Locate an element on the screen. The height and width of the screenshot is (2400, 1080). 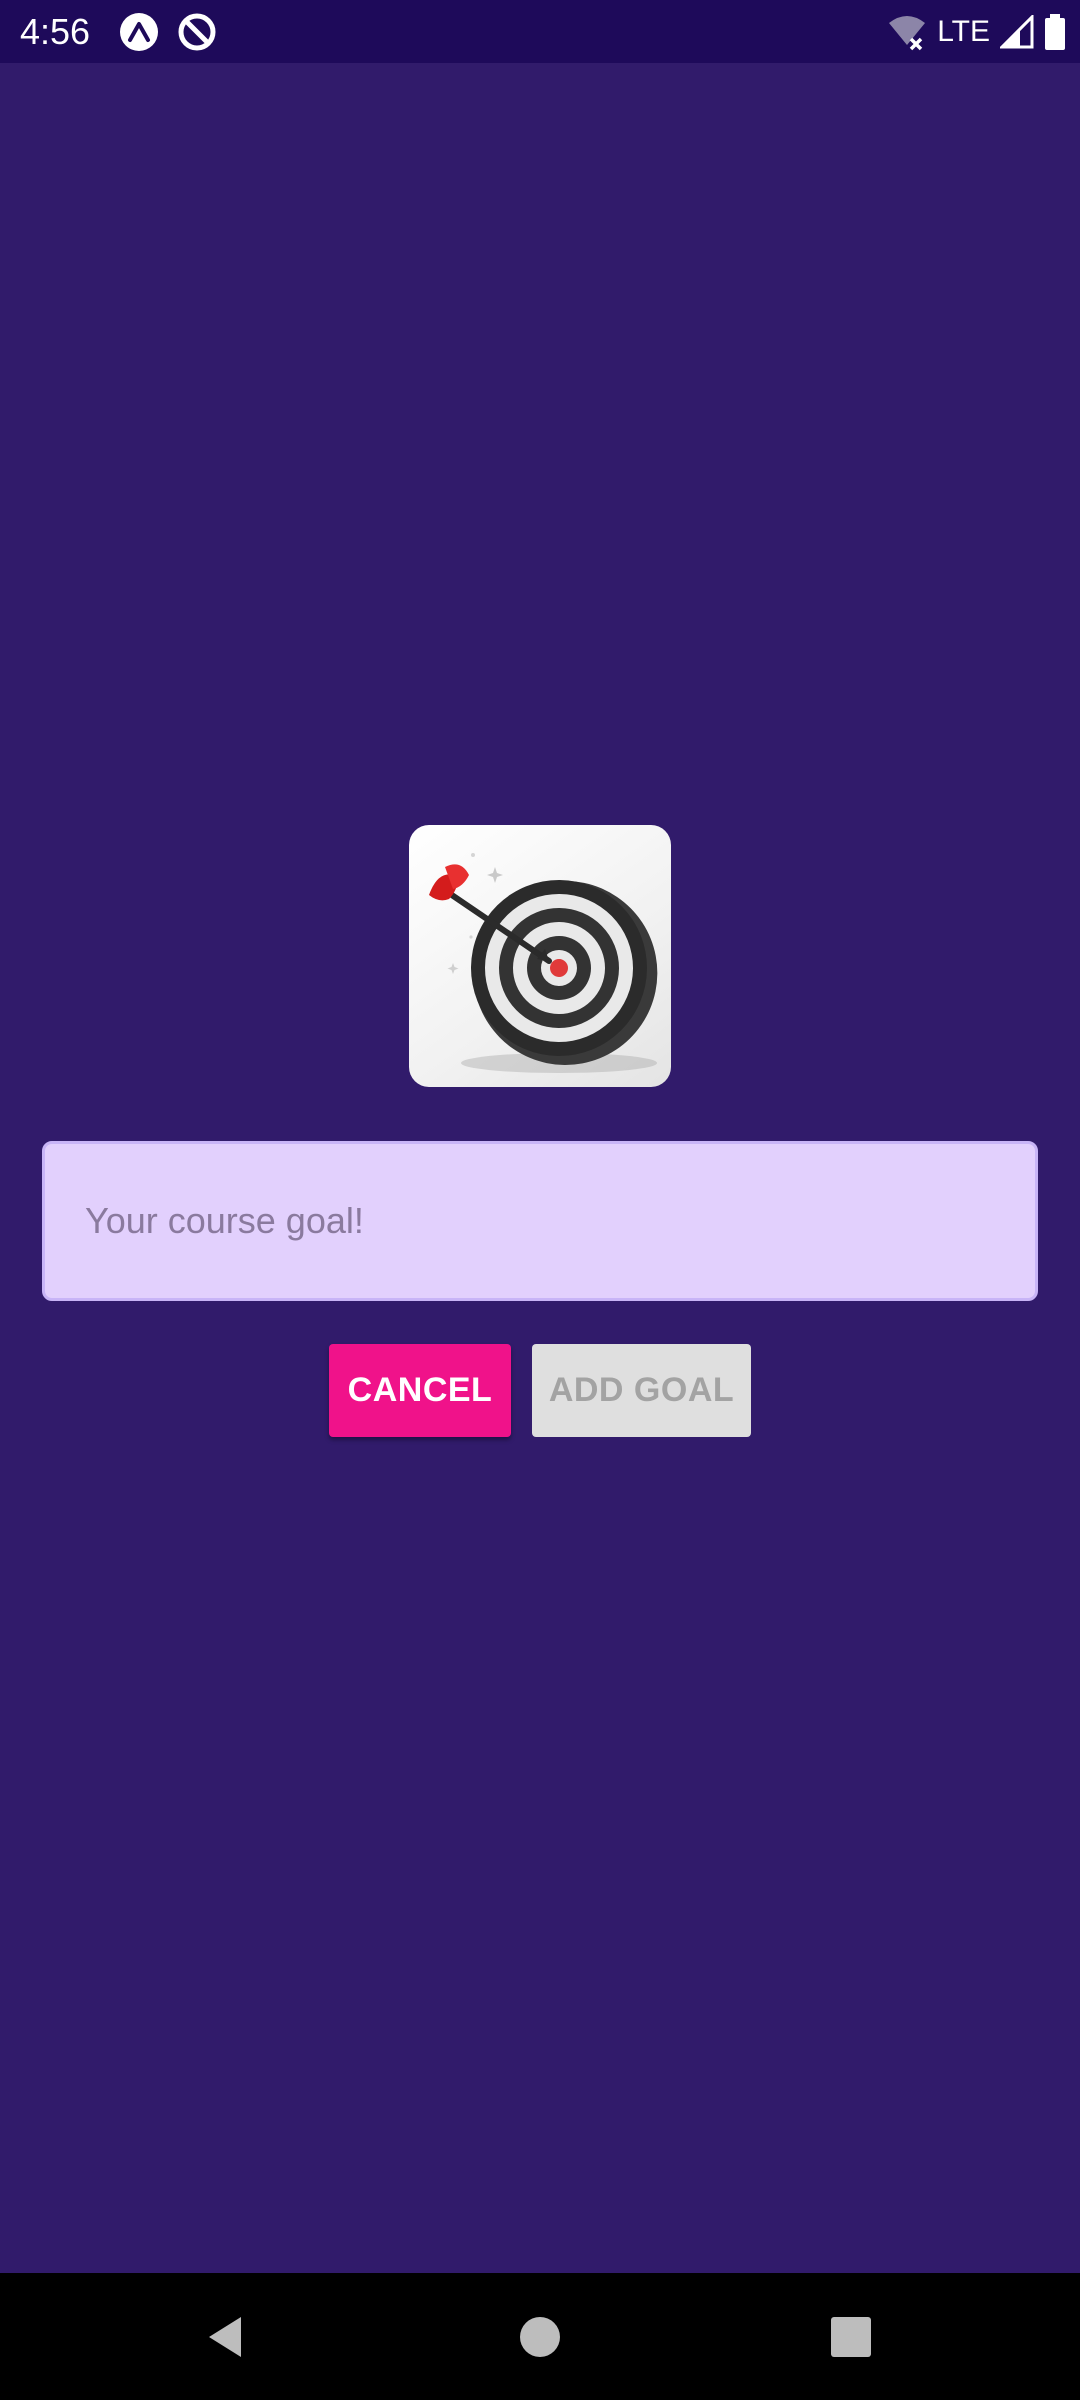
home-icon is located at coordinates (540, 2337).